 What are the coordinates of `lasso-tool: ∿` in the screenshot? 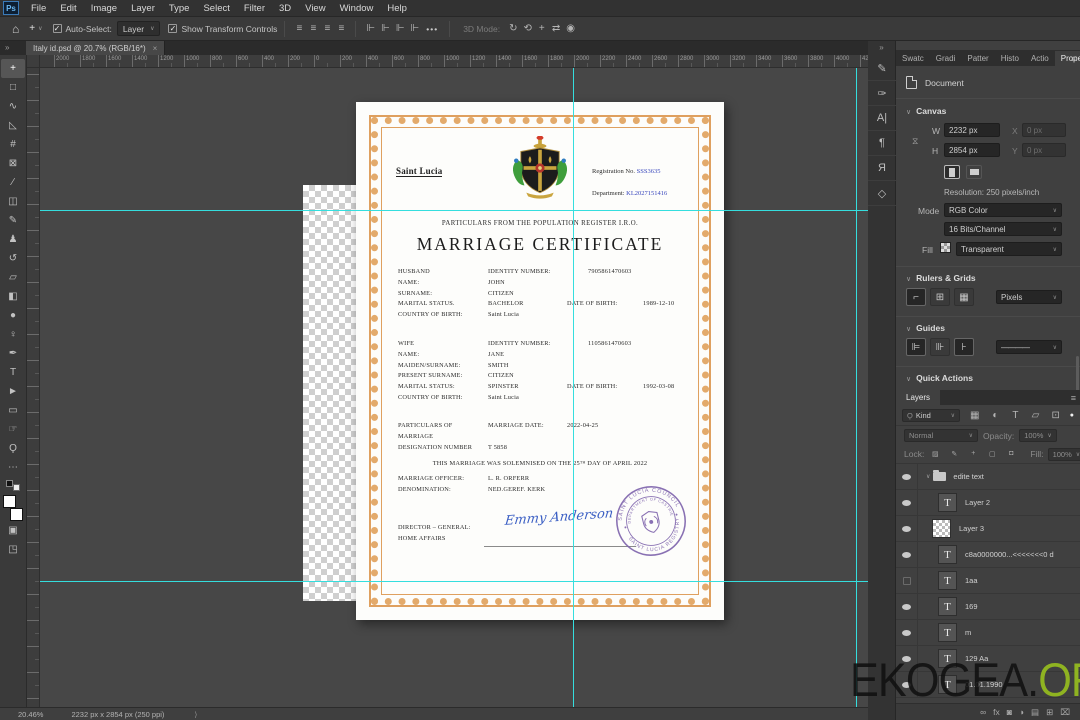 It's located at (13, 106).